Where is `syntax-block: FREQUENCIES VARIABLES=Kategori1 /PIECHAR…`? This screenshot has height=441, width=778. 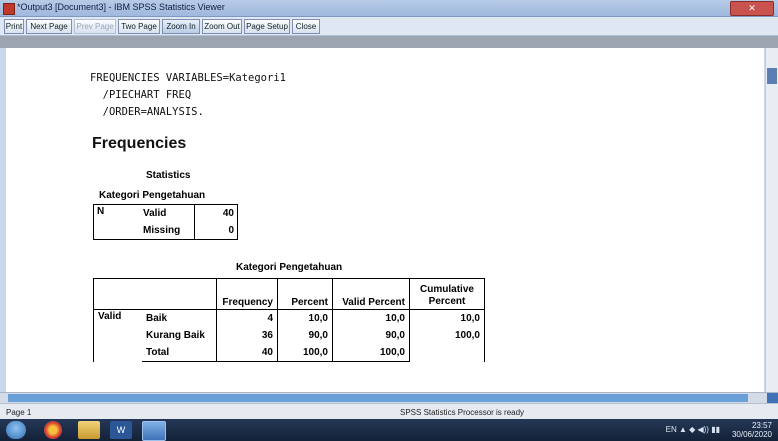
syntax-block: FREQUENCIES VARIABLES=Kategori1 /PIECHAR… is located at coordinates (188, 95).